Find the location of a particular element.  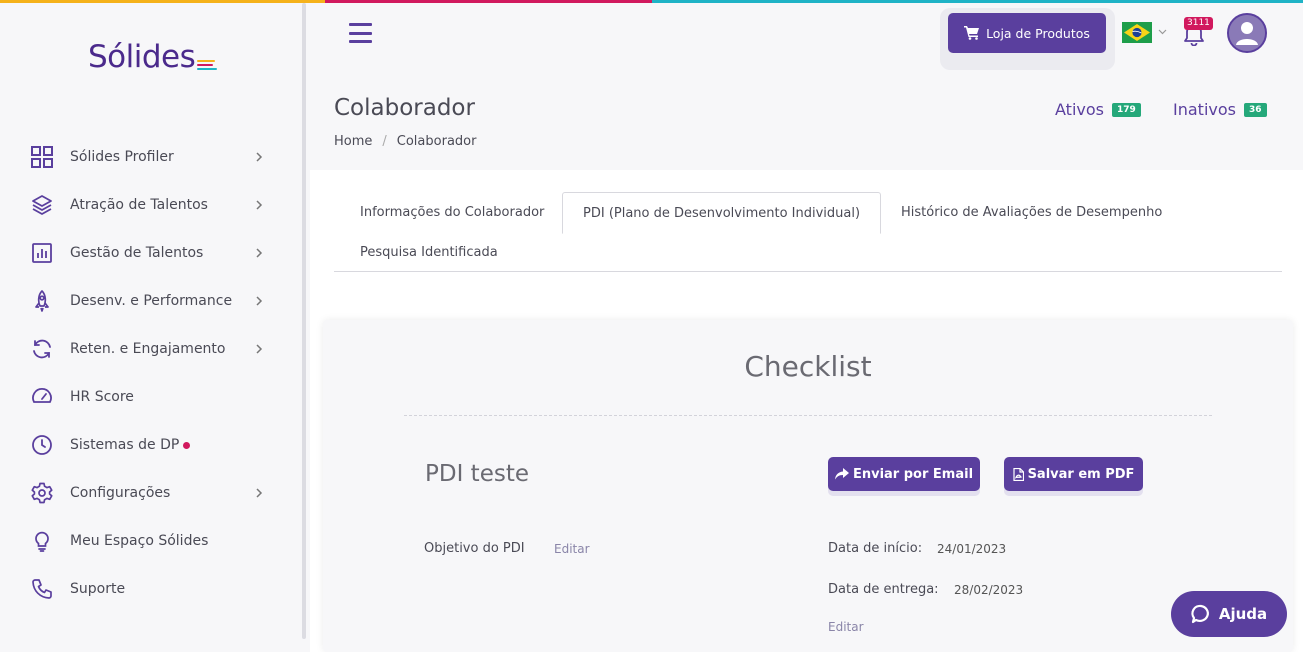

bar-chart-icon is located at coordinates (42, 253).